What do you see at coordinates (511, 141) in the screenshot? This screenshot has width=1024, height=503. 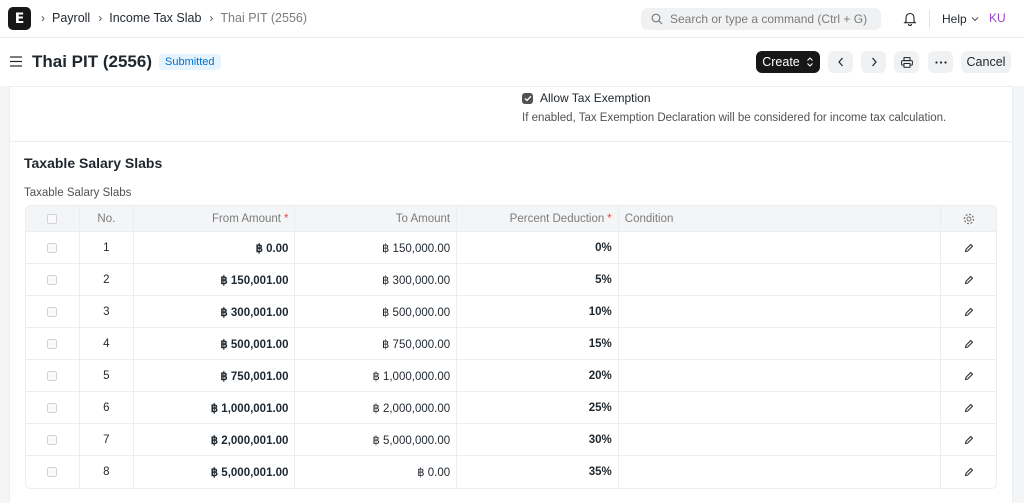 I see `section-divider` at bounding box center [511, 141].